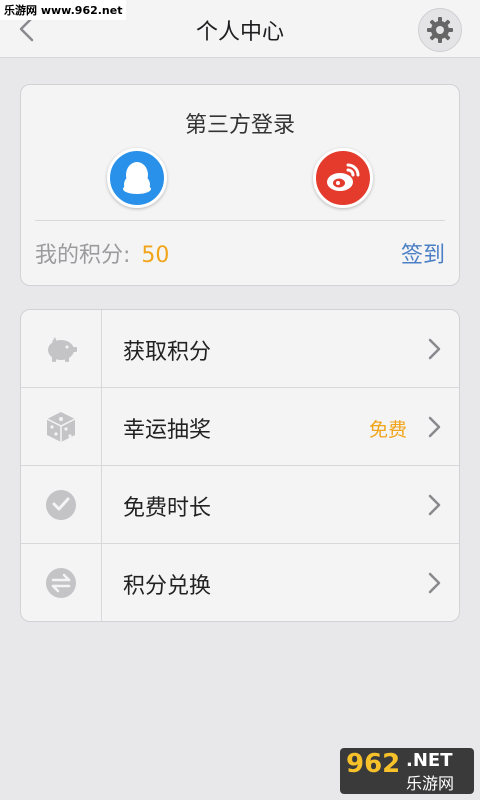  I want to click on checkin-button: 签到, so click(423, 253).